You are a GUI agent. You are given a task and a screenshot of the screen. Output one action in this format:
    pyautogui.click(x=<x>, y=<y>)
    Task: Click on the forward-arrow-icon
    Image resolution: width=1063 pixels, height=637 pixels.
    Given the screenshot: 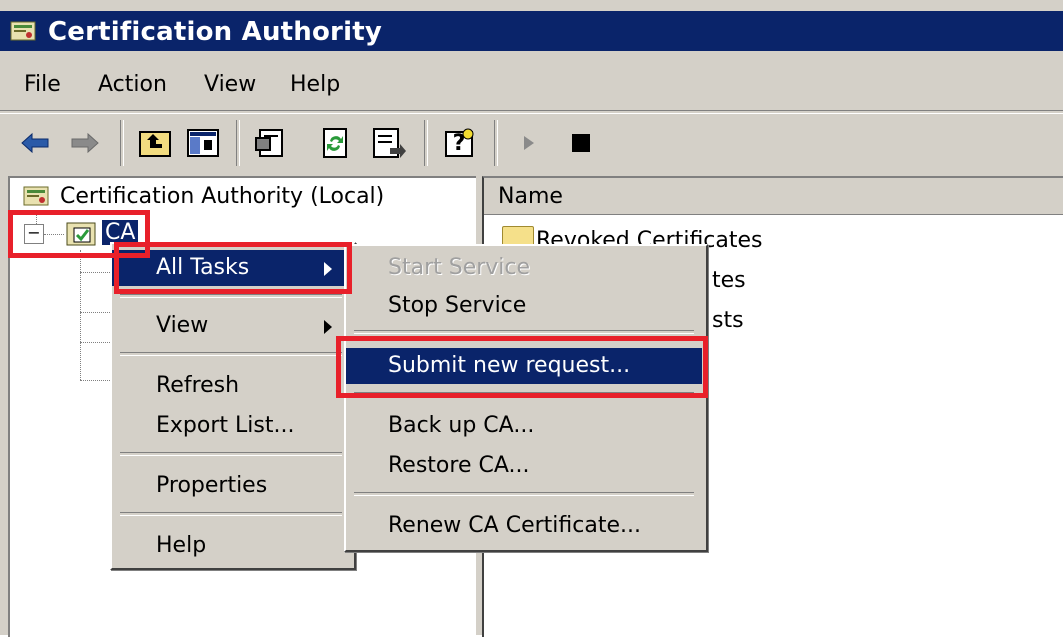 What is the action you would take?
    pyautogui.click(x=85, y=143)
    